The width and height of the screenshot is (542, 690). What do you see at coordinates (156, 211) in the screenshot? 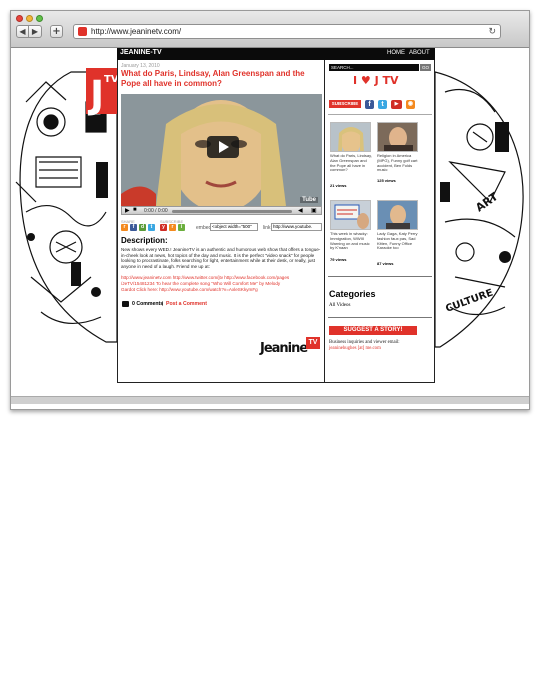
I see `video-time: 0:00 / 0:00` at bounding box center [156, 211].